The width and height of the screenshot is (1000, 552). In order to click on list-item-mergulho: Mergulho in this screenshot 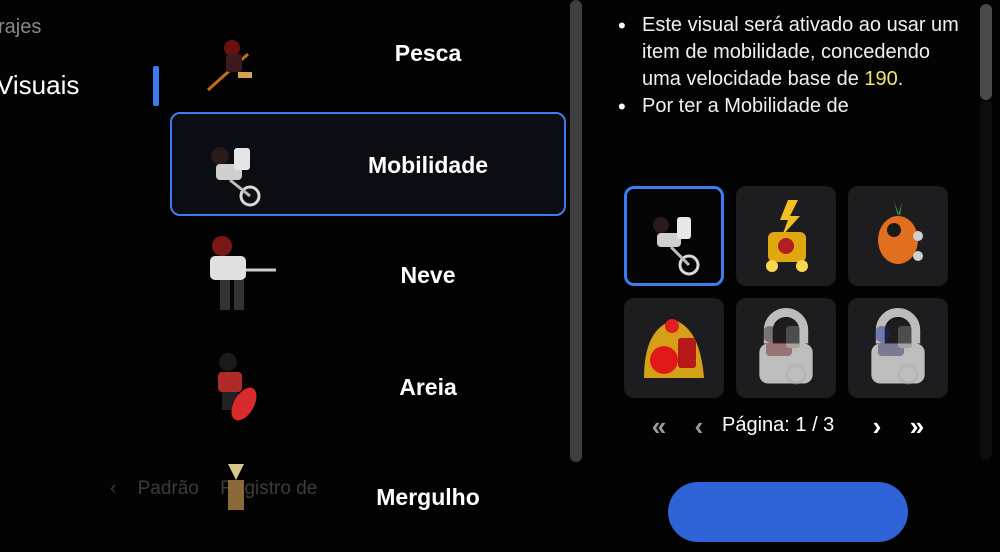, I will do `click(368, 500)`.